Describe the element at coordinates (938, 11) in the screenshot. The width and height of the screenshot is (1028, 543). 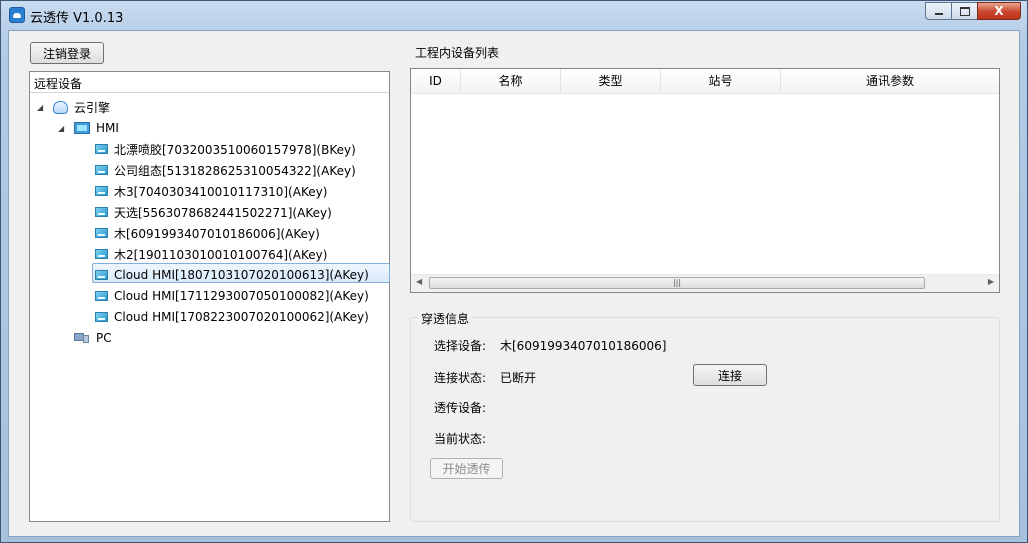
I see `minimize-button` at that location.